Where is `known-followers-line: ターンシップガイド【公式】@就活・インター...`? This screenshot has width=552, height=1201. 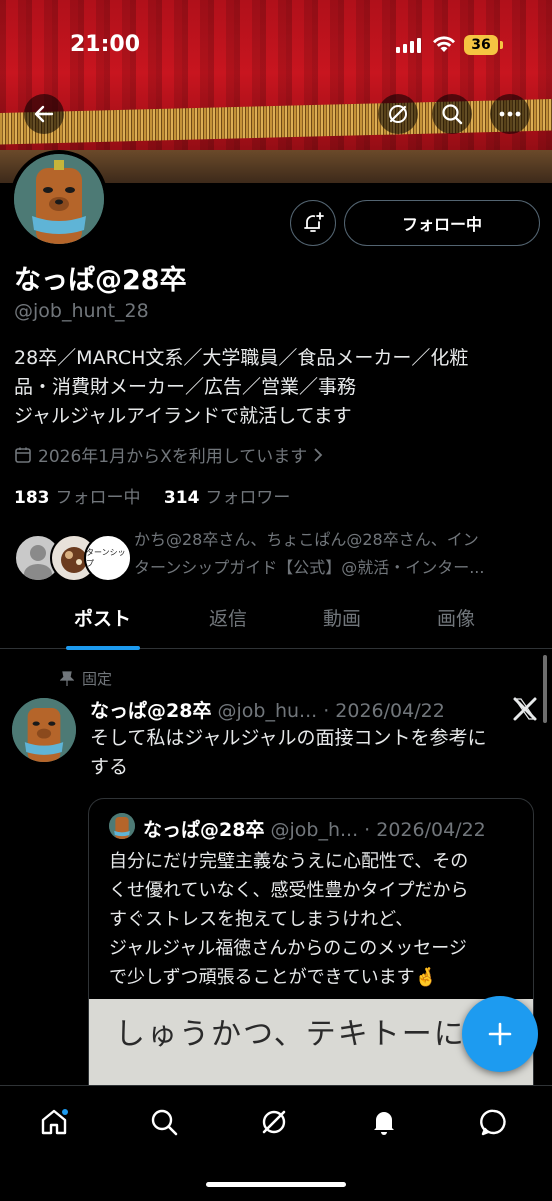 known-followers-line: ターンシップガイド【公式】@就活・インター... is located at coordinates (309, 567).